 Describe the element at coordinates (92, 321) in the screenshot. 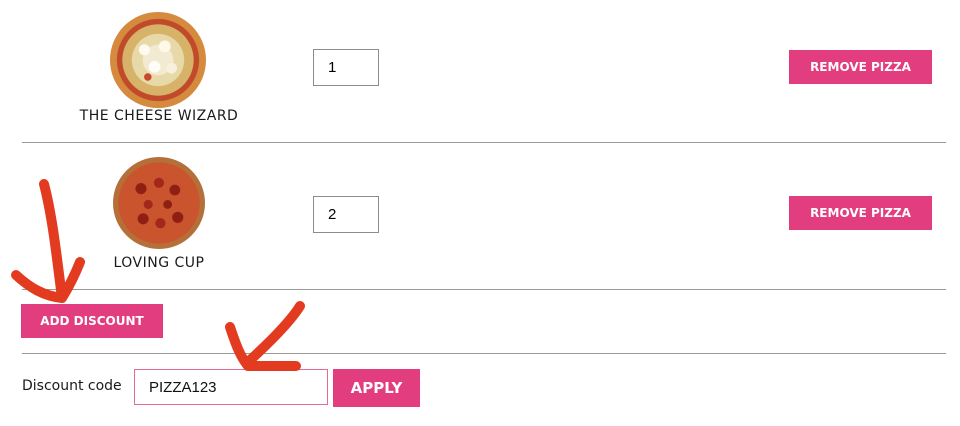

I see `add-discount-button: ADD DISCOUNT` at that location.